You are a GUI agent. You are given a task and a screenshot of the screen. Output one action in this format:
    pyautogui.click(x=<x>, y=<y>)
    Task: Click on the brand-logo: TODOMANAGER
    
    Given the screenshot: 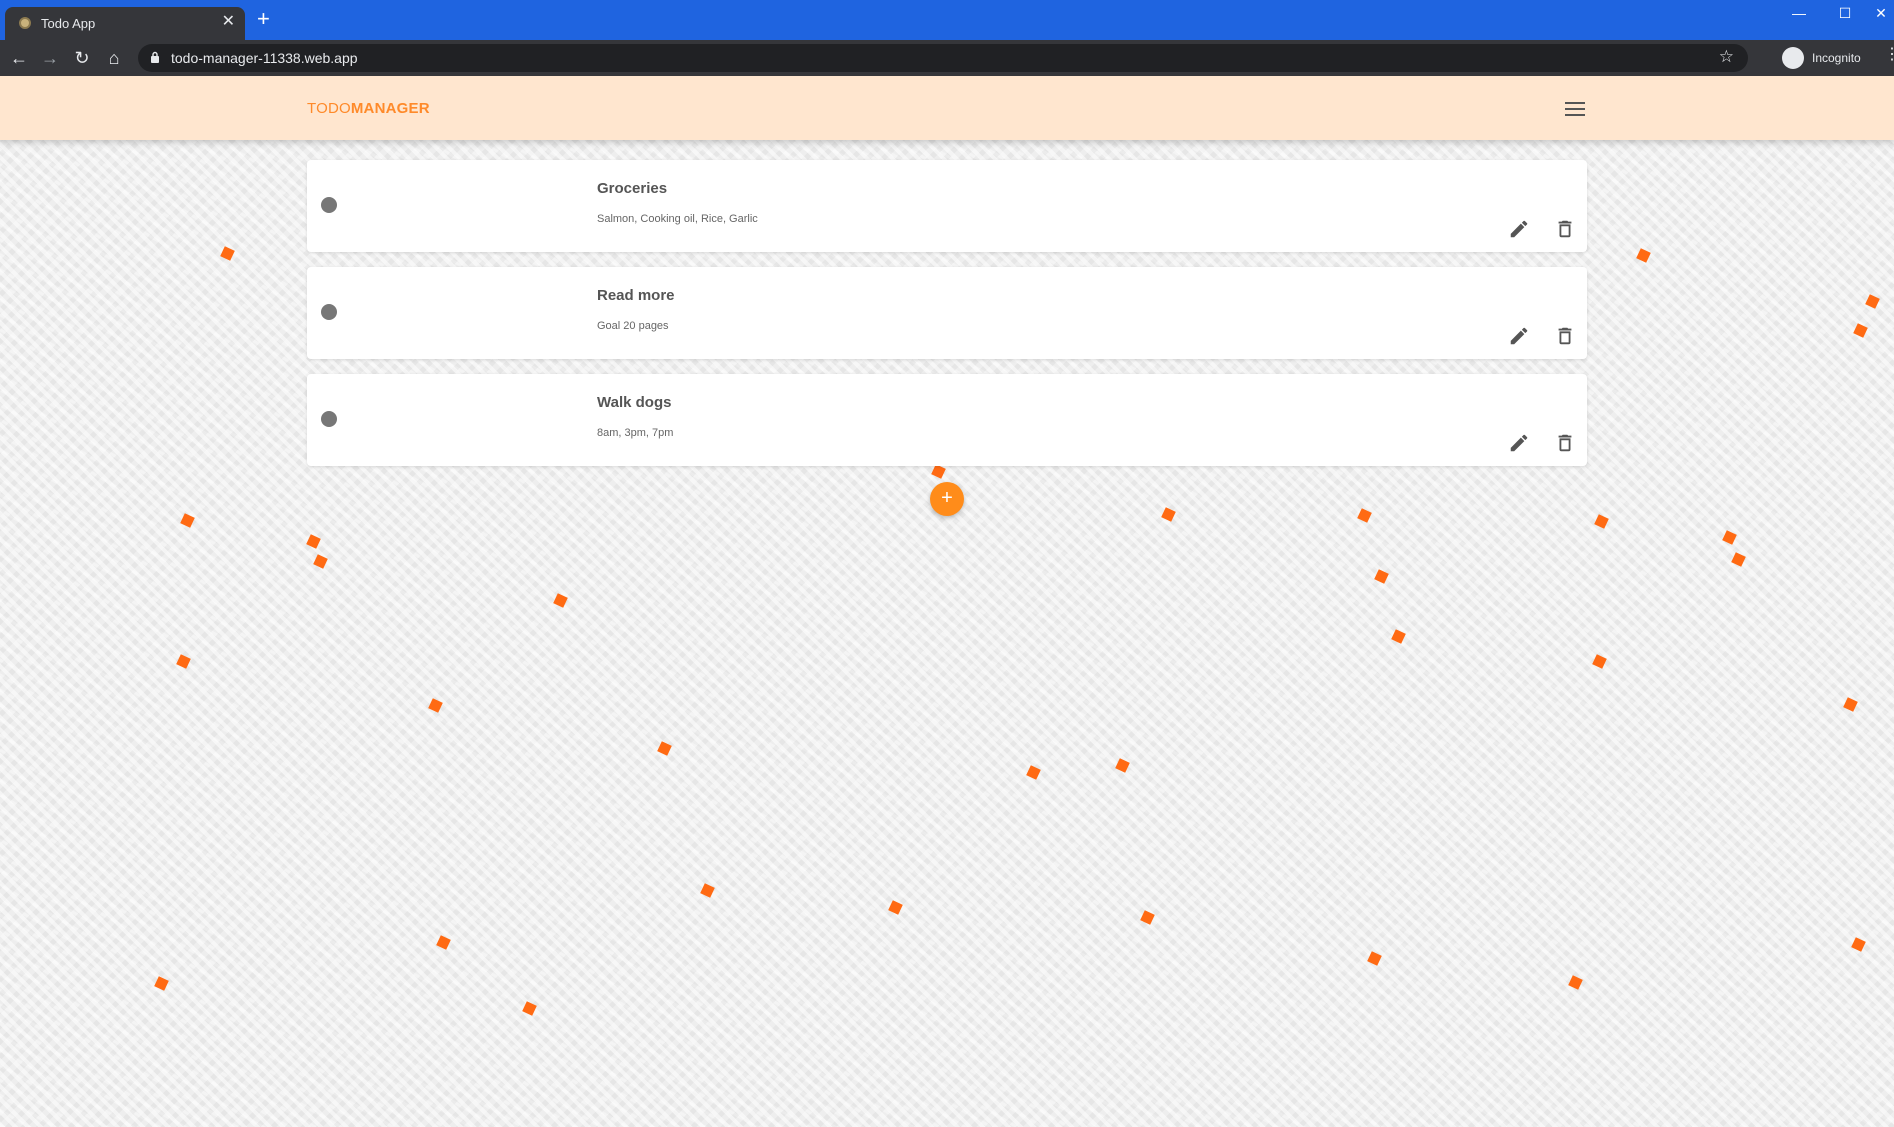 What is the action you would take?
    pyautogui.click(x=368, y=108)
    